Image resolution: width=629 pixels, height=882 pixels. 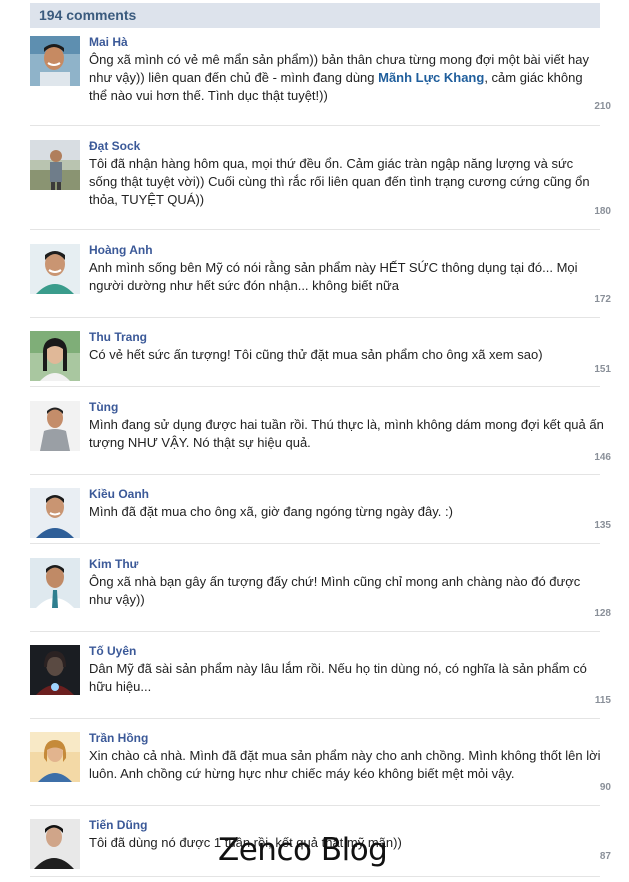 What do you see at coordinates (112, 651) in the screenshot?
I see `comment-author: Tố Uyên` at bounding box center [112, 651].